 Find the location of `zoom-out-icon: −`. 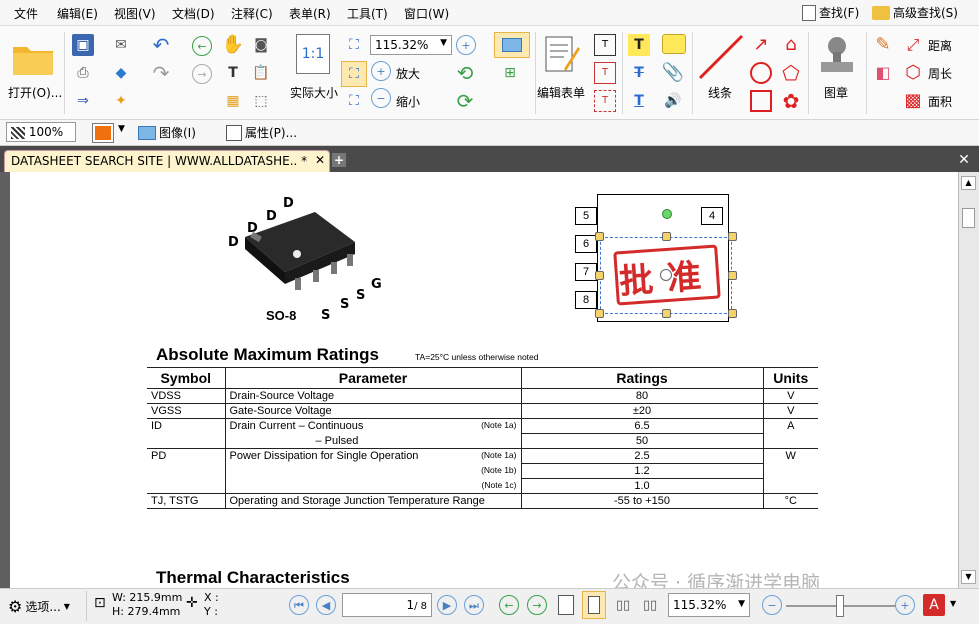

zoom-out-icon: − is located at coordinates (381, 98).